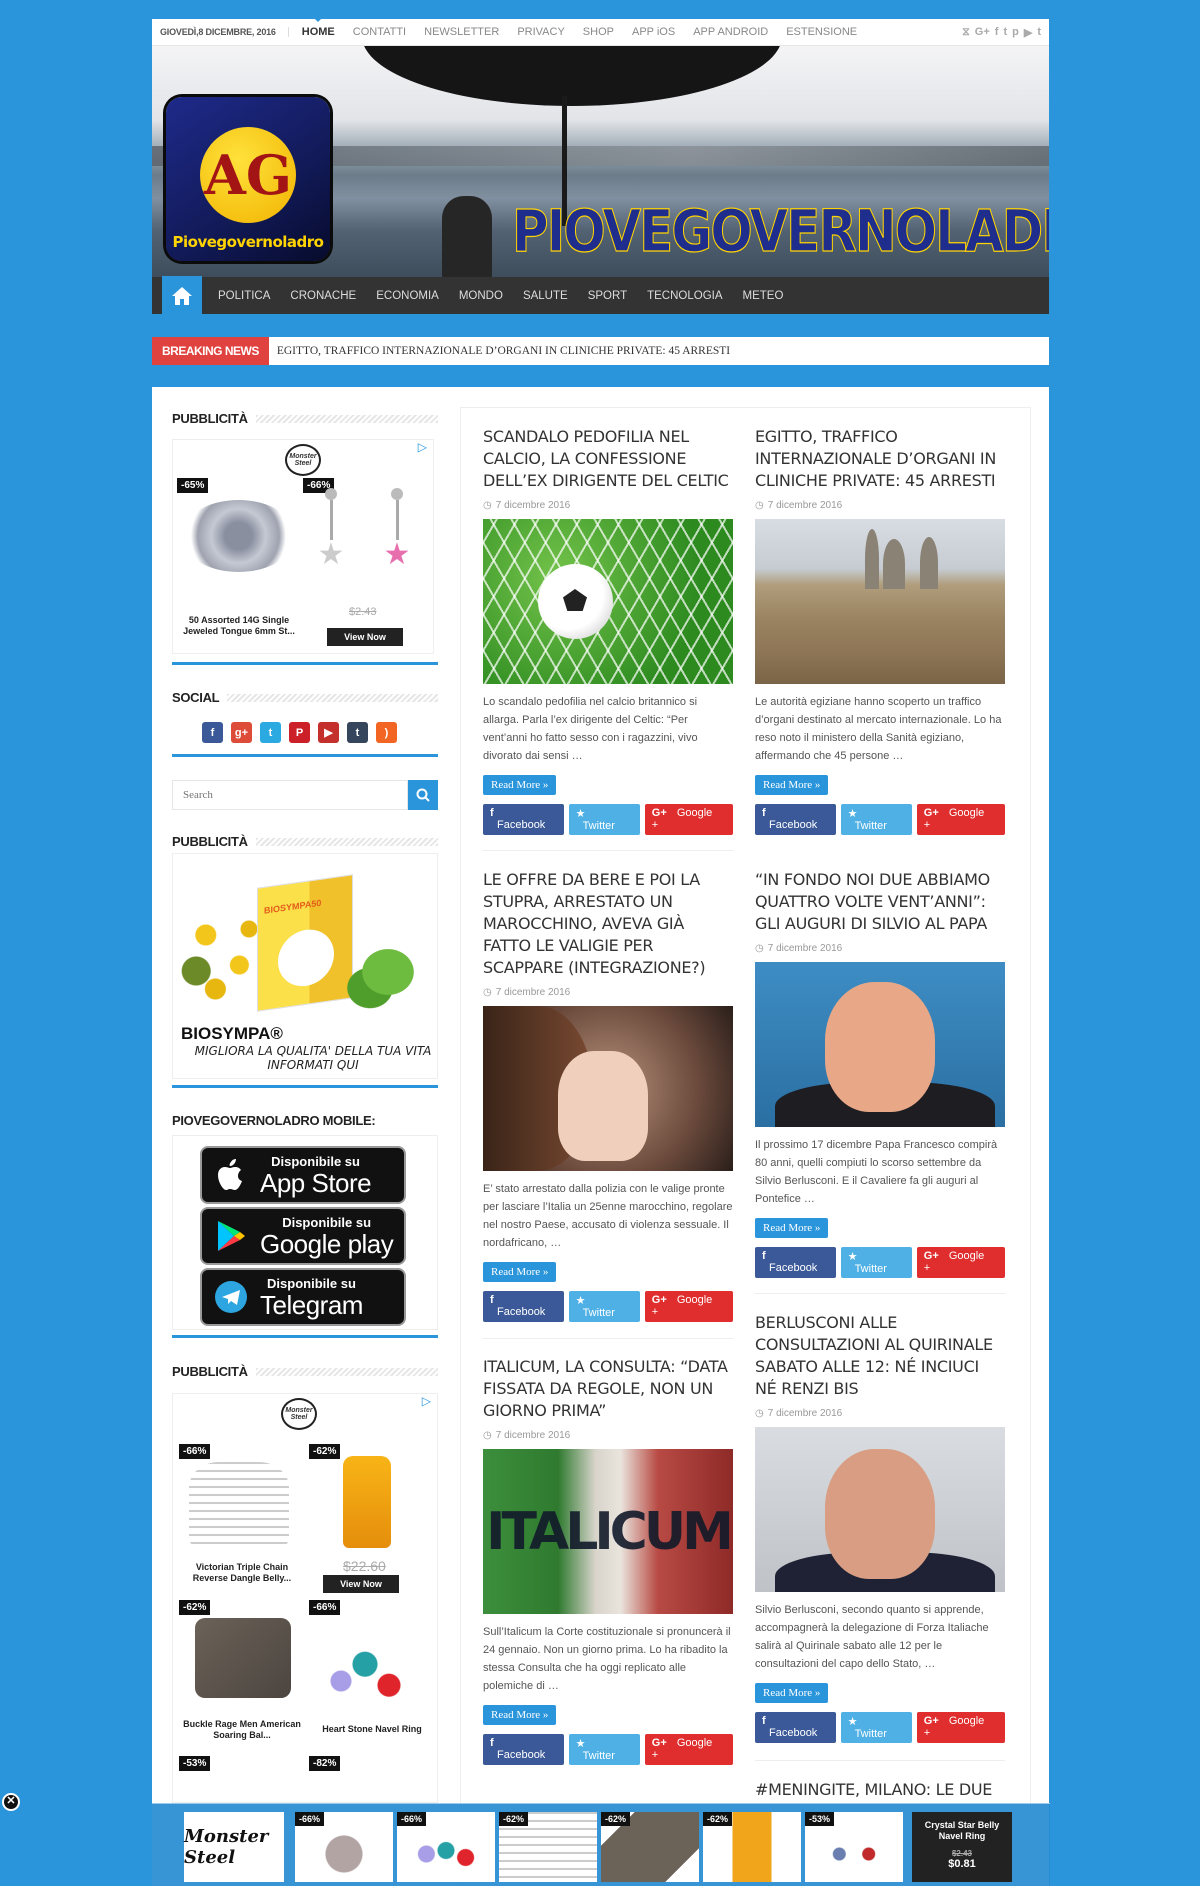 Image resolution: width=1200 pixels, height=1886 pixels. Describe the element at coordinates (481, 296) in the screenshot. I see `nav-mondo: MONDO` at that location.